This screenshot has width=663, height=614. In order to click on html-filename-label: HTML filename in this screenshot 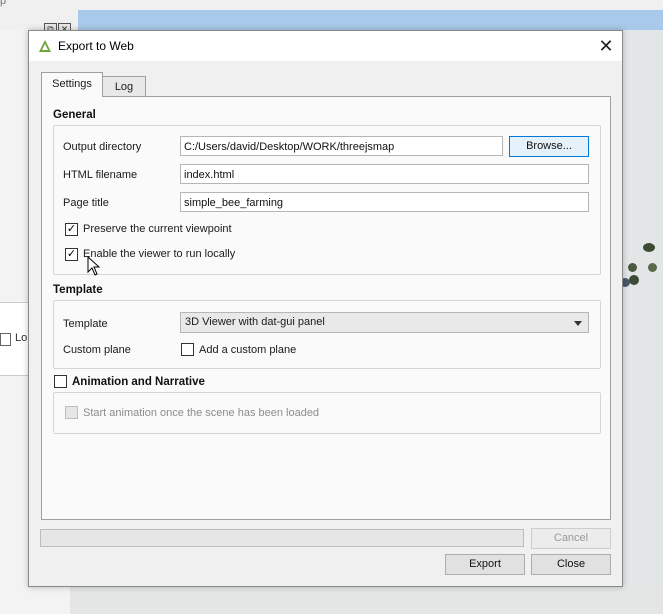, I will do `click(100, 175)`.